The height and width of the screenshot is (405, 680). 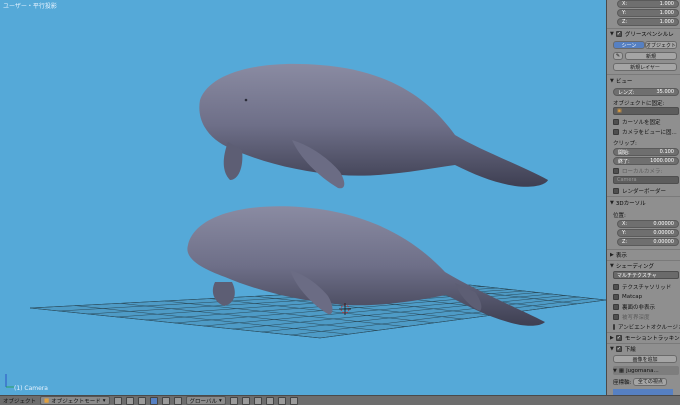 What do you see at coordinates (618, 56) in the screenshot?
I see `pencil-icon: ✎` at bounding box center [618, 56].